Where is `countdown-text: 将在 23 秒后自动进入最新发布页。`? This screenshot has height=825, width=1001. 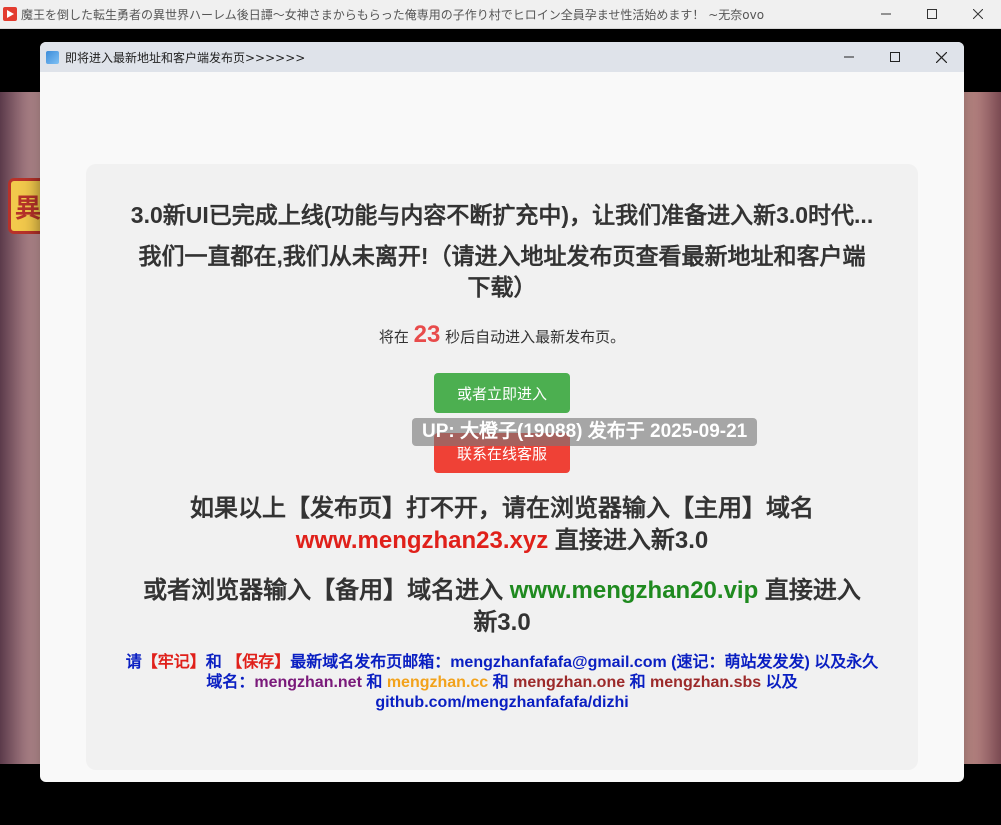 countdown-text: 将在 23 秒后自动进入最新发布页。 is located at coordinates (502, 335).